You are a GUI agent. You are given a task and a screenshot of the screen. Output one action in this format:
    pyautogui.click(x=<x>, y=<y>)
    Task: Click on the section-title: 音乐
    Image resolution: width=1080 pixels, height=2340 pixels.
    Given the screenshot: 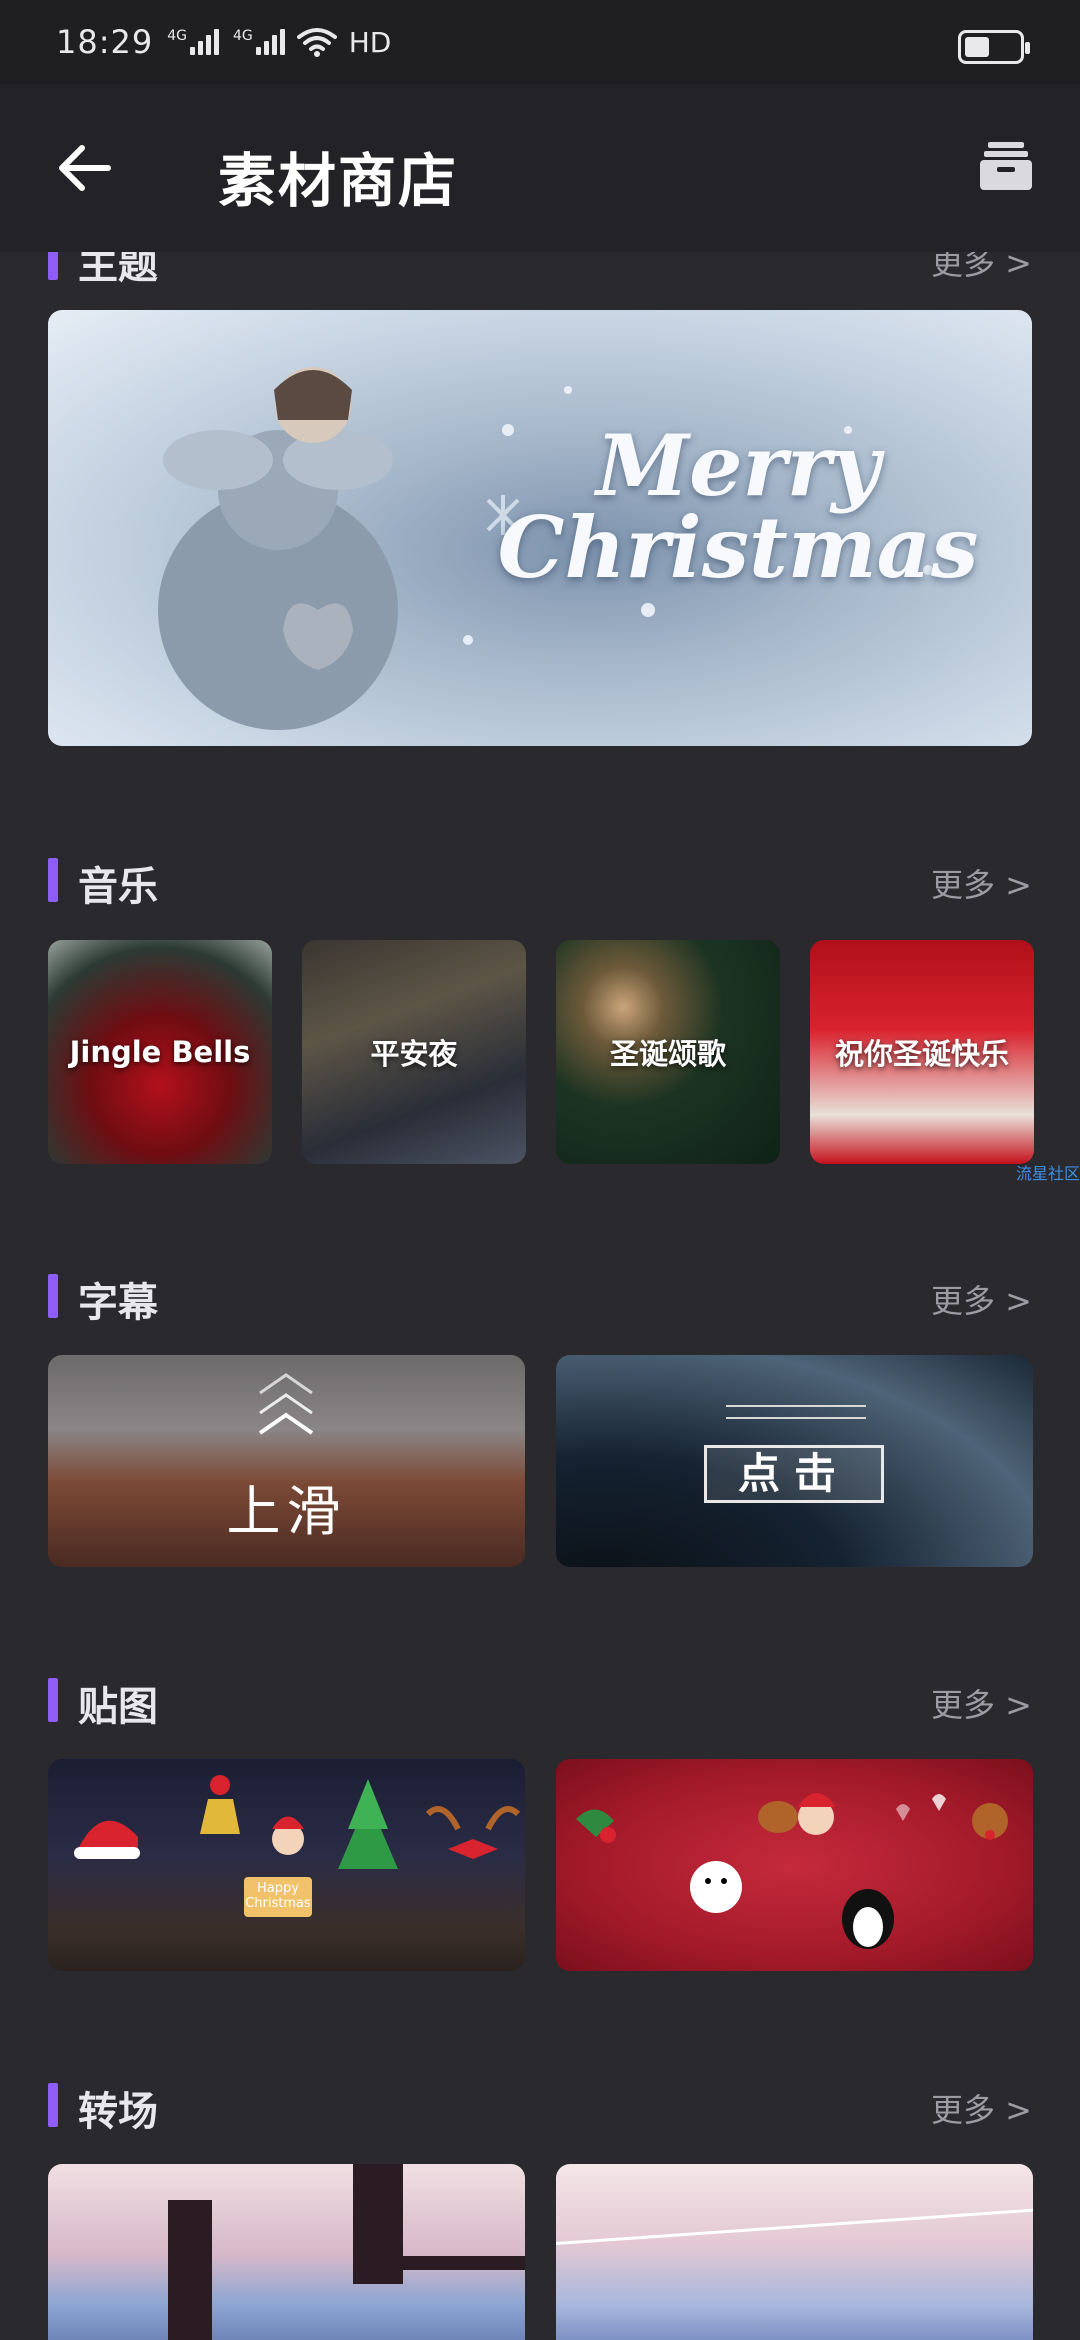 What is the action you would take?
    pyautogui.click(x=118, y=887)
    